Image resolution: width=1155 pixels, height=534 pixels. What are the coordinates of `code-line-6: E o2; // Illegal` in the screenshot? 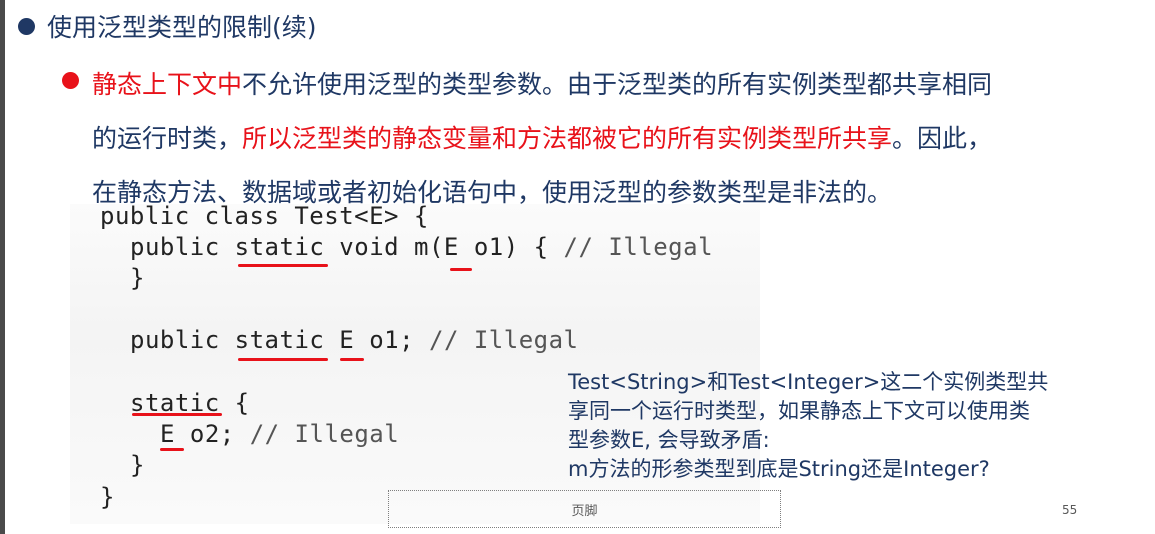 It's located at (279, 434).